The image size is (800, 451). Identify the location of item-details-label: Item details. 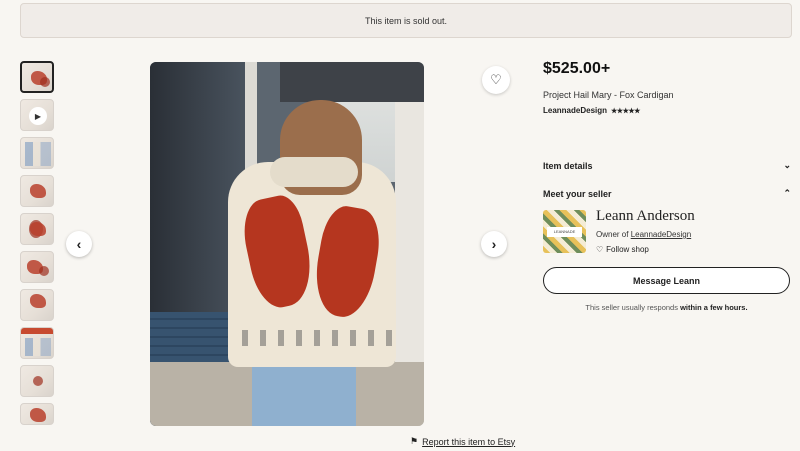
(568, 165).